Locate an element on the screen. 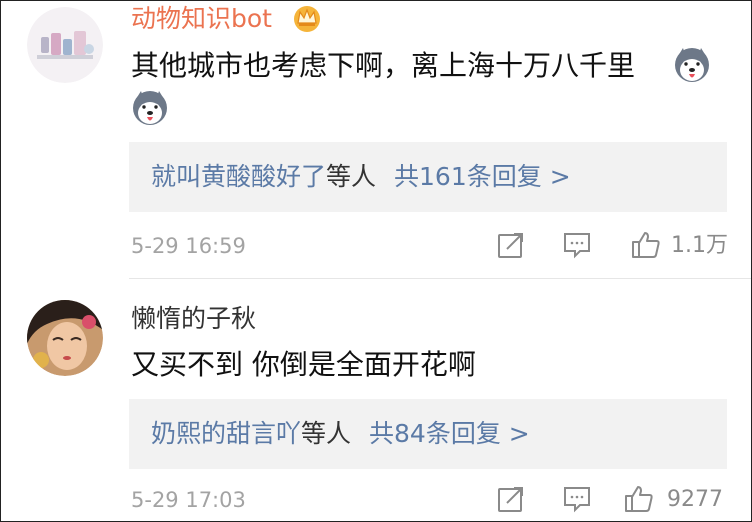  reply-summary: 奶熙的甜言吖等人 共84条回复 > is located at coordinates (428, 434).